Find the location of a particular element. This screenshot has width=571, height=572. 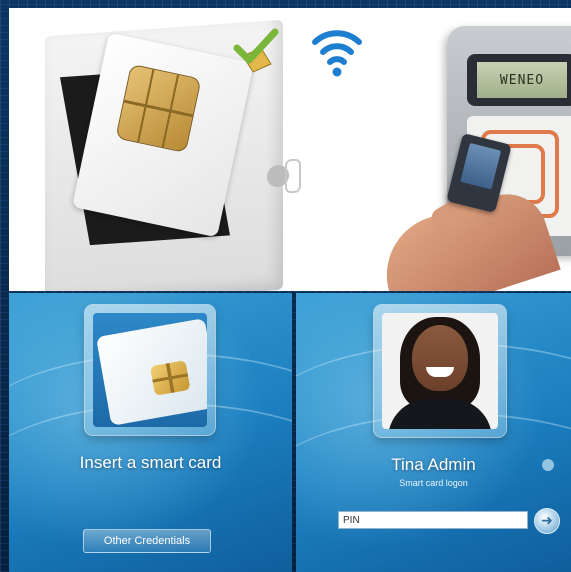

avatar is located at coordinates (440, 371).